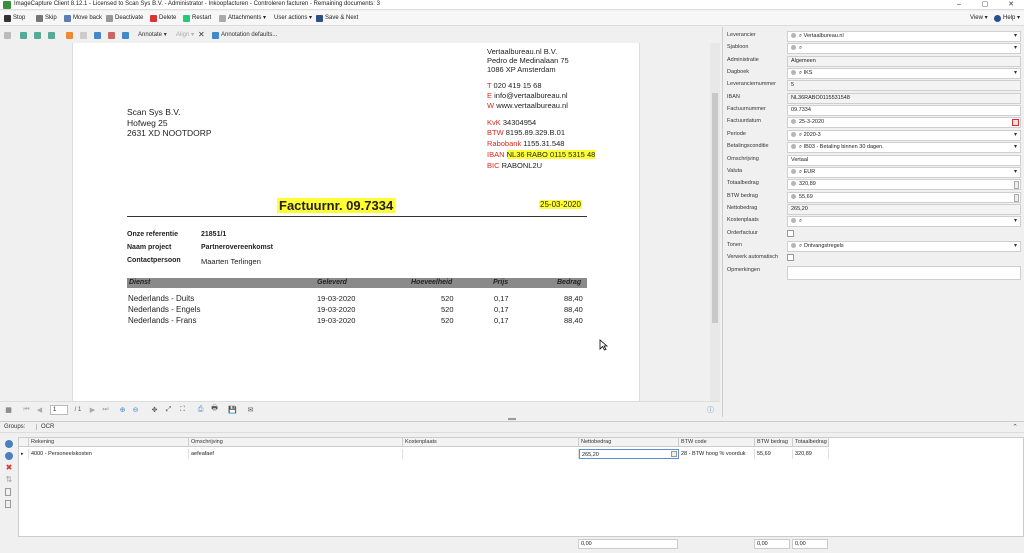 The height and width of the screenshot is (553, 1024). Describe the element at coordinates (985, 5) in the screenshot. I see `maximize-button: ▢` at that location.